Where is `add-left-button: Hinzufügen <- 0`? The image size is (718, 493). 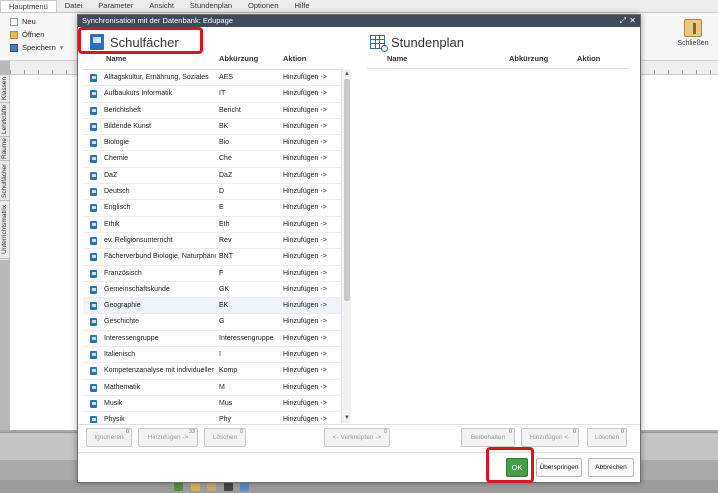 add-left-button: Hinzufügen <- 0 is located at coordinates (550, 437).